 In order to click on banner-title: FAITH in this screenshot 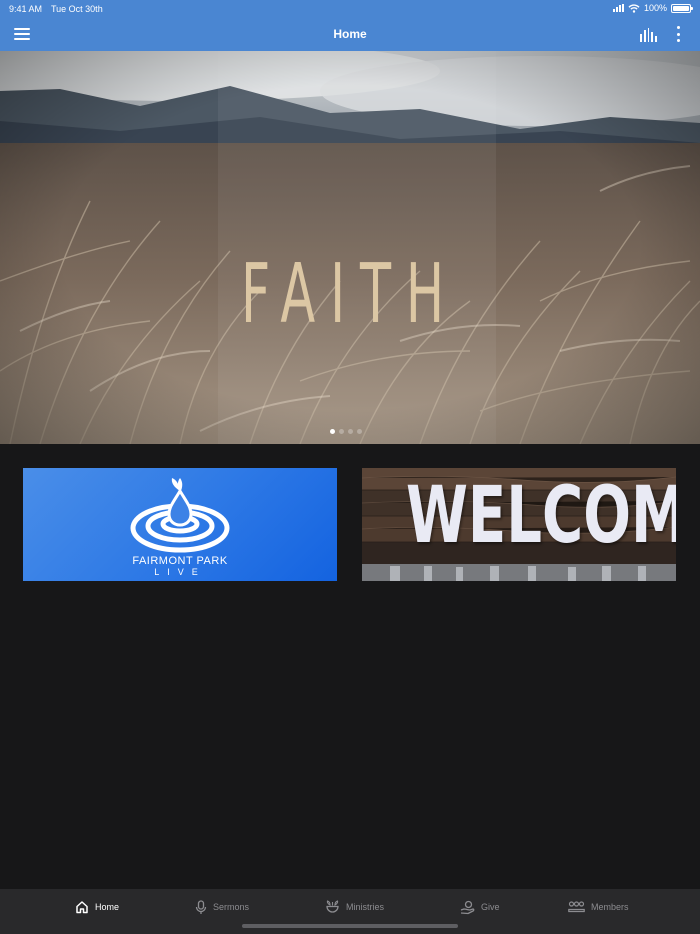, I will do `click(350, 294)`.